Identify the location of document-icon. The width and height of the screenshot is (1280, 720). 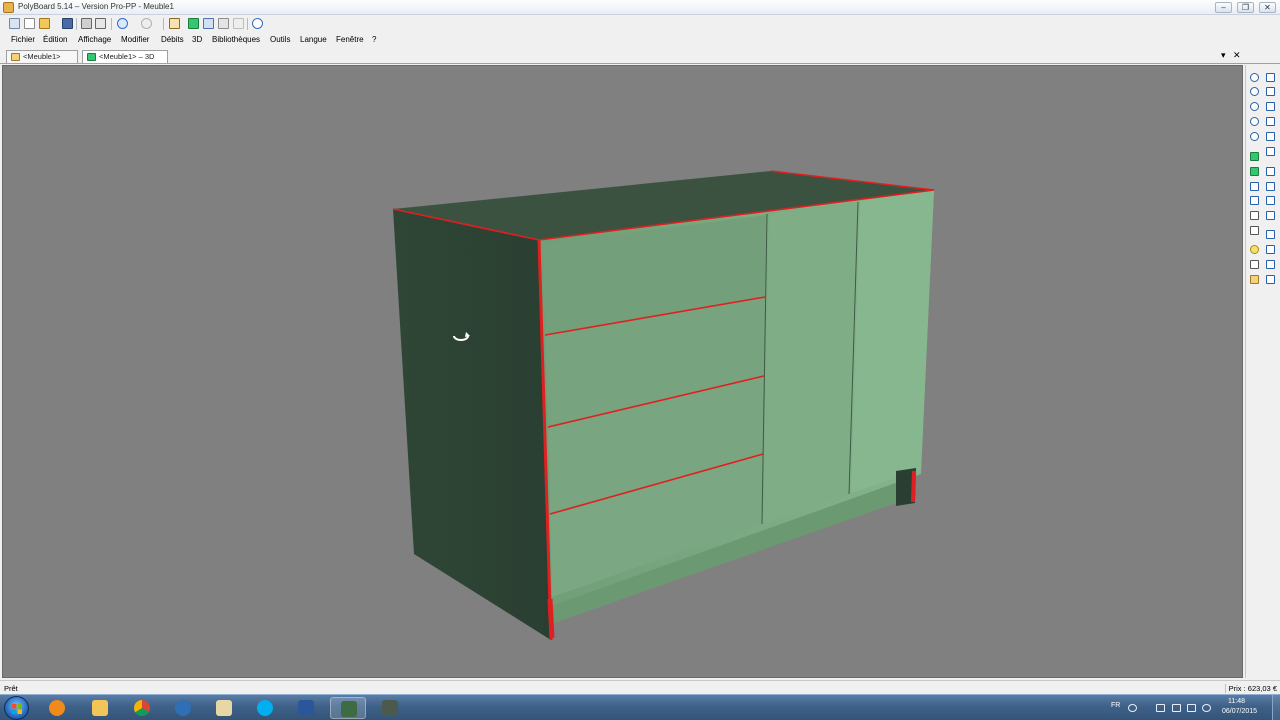
(15, 57).